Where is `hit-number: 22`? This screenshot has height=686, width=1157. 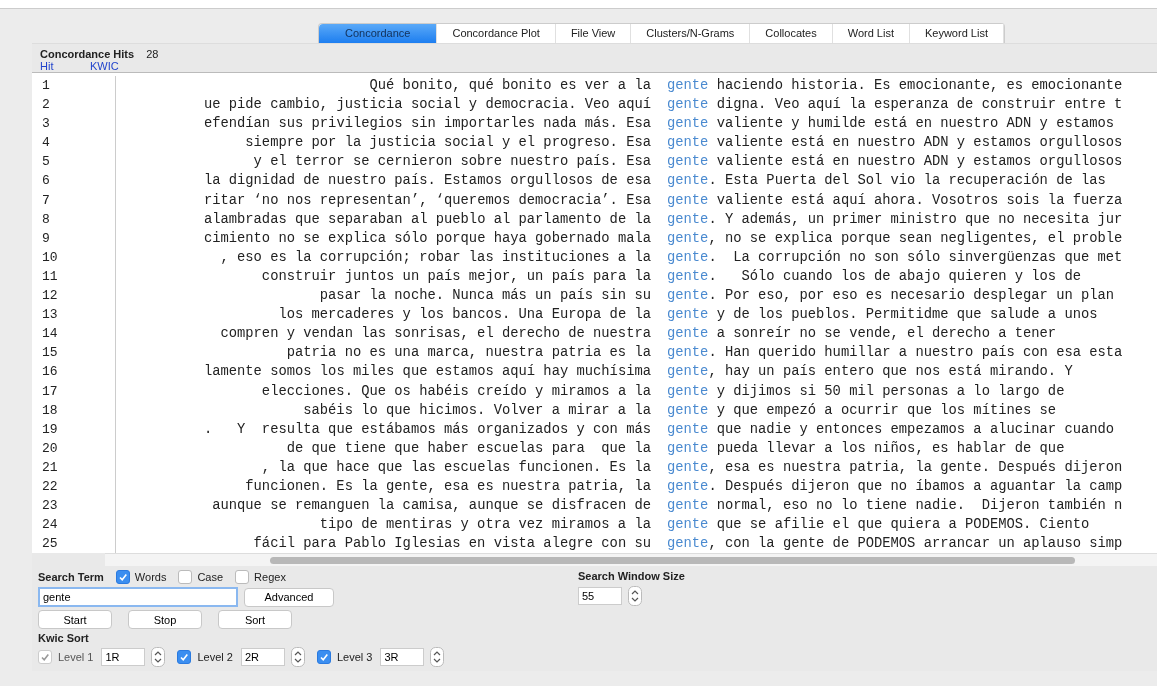 hit-number: 22 is located at coordinates (50, 486).